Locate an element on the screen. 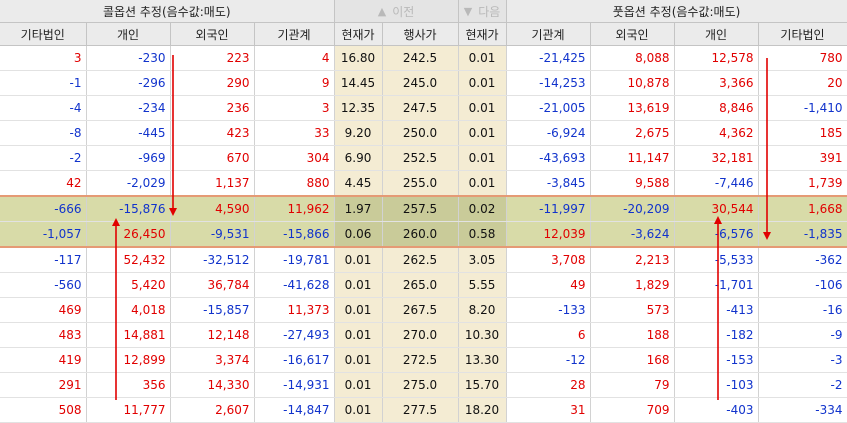  cell-put-institution: 3,708 is located at coordinates (548, 260).